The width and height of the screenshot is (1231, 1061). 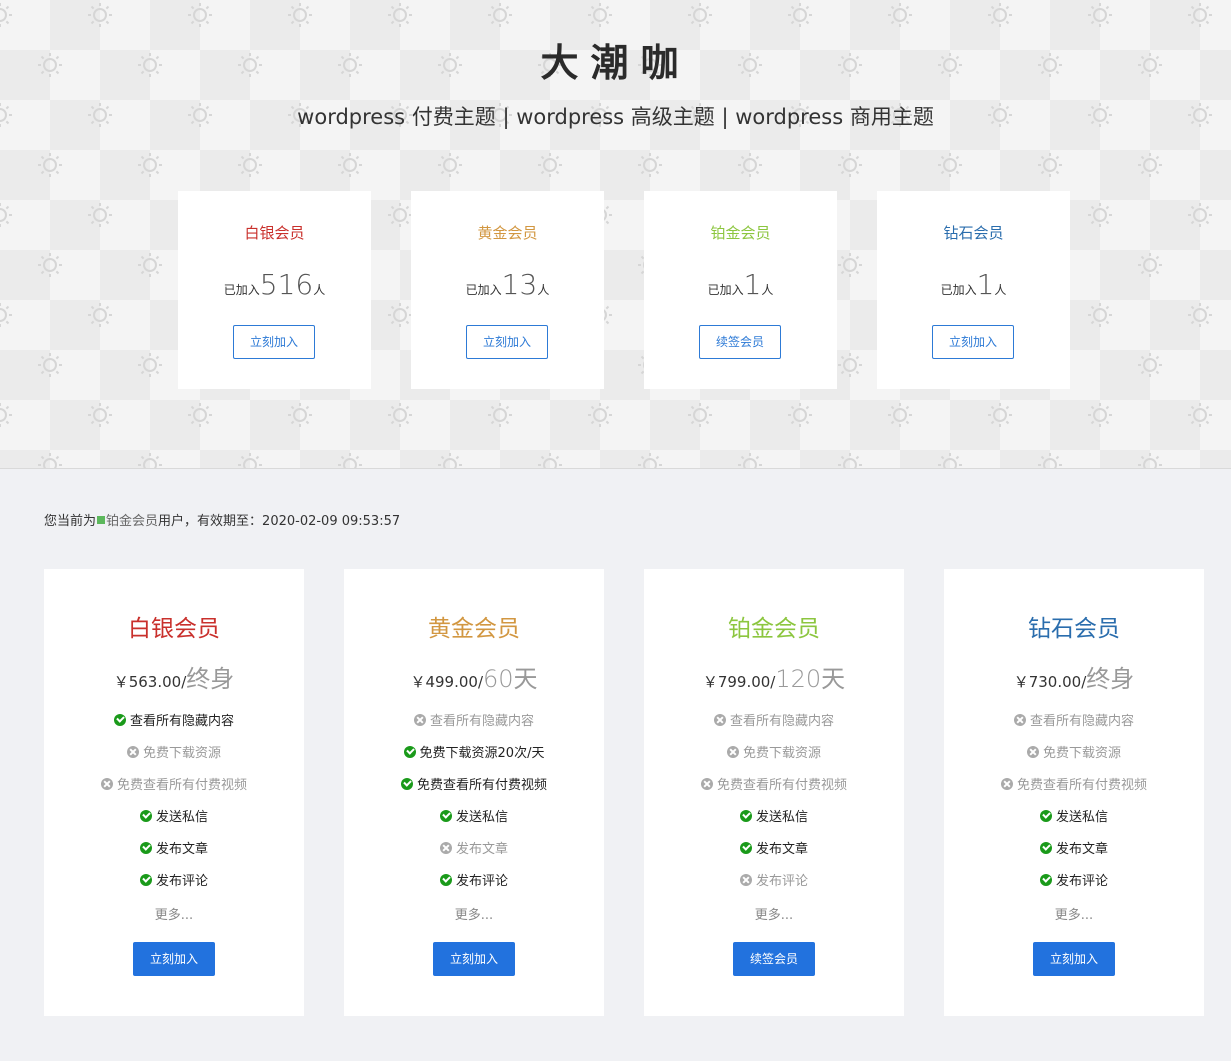 I want to click on membership-status: 您当前为 铂金会员用户，有效期至：2020-02-09 09:53:57, so click(x=222, y=519).